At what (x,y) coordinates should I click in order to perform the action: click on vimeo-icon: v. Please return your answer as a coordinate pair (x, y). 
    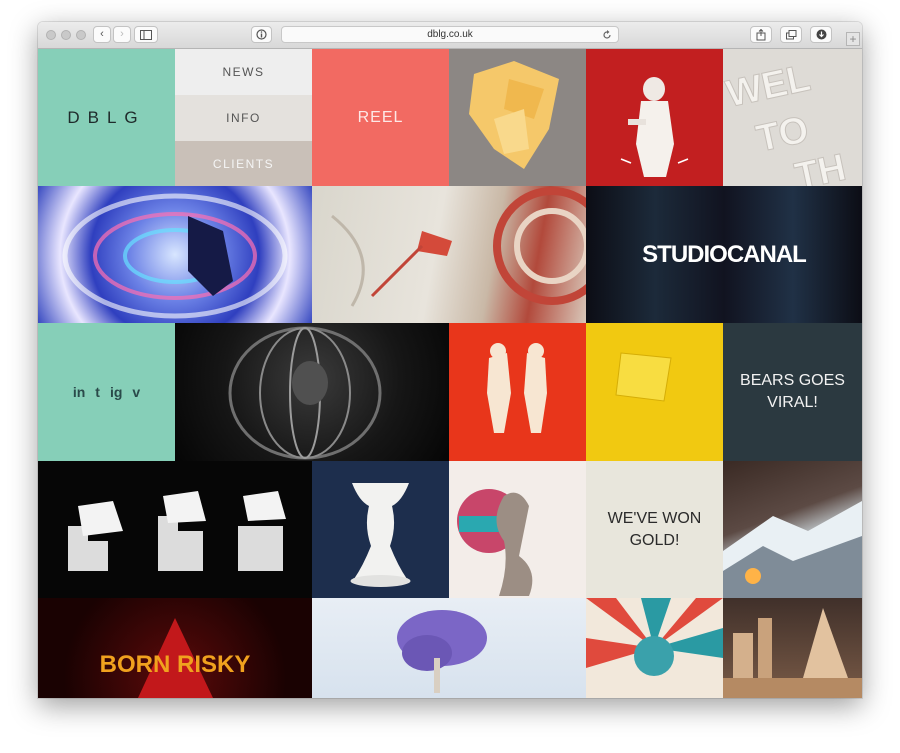
    Looking at the image, I should click on (136, 392).